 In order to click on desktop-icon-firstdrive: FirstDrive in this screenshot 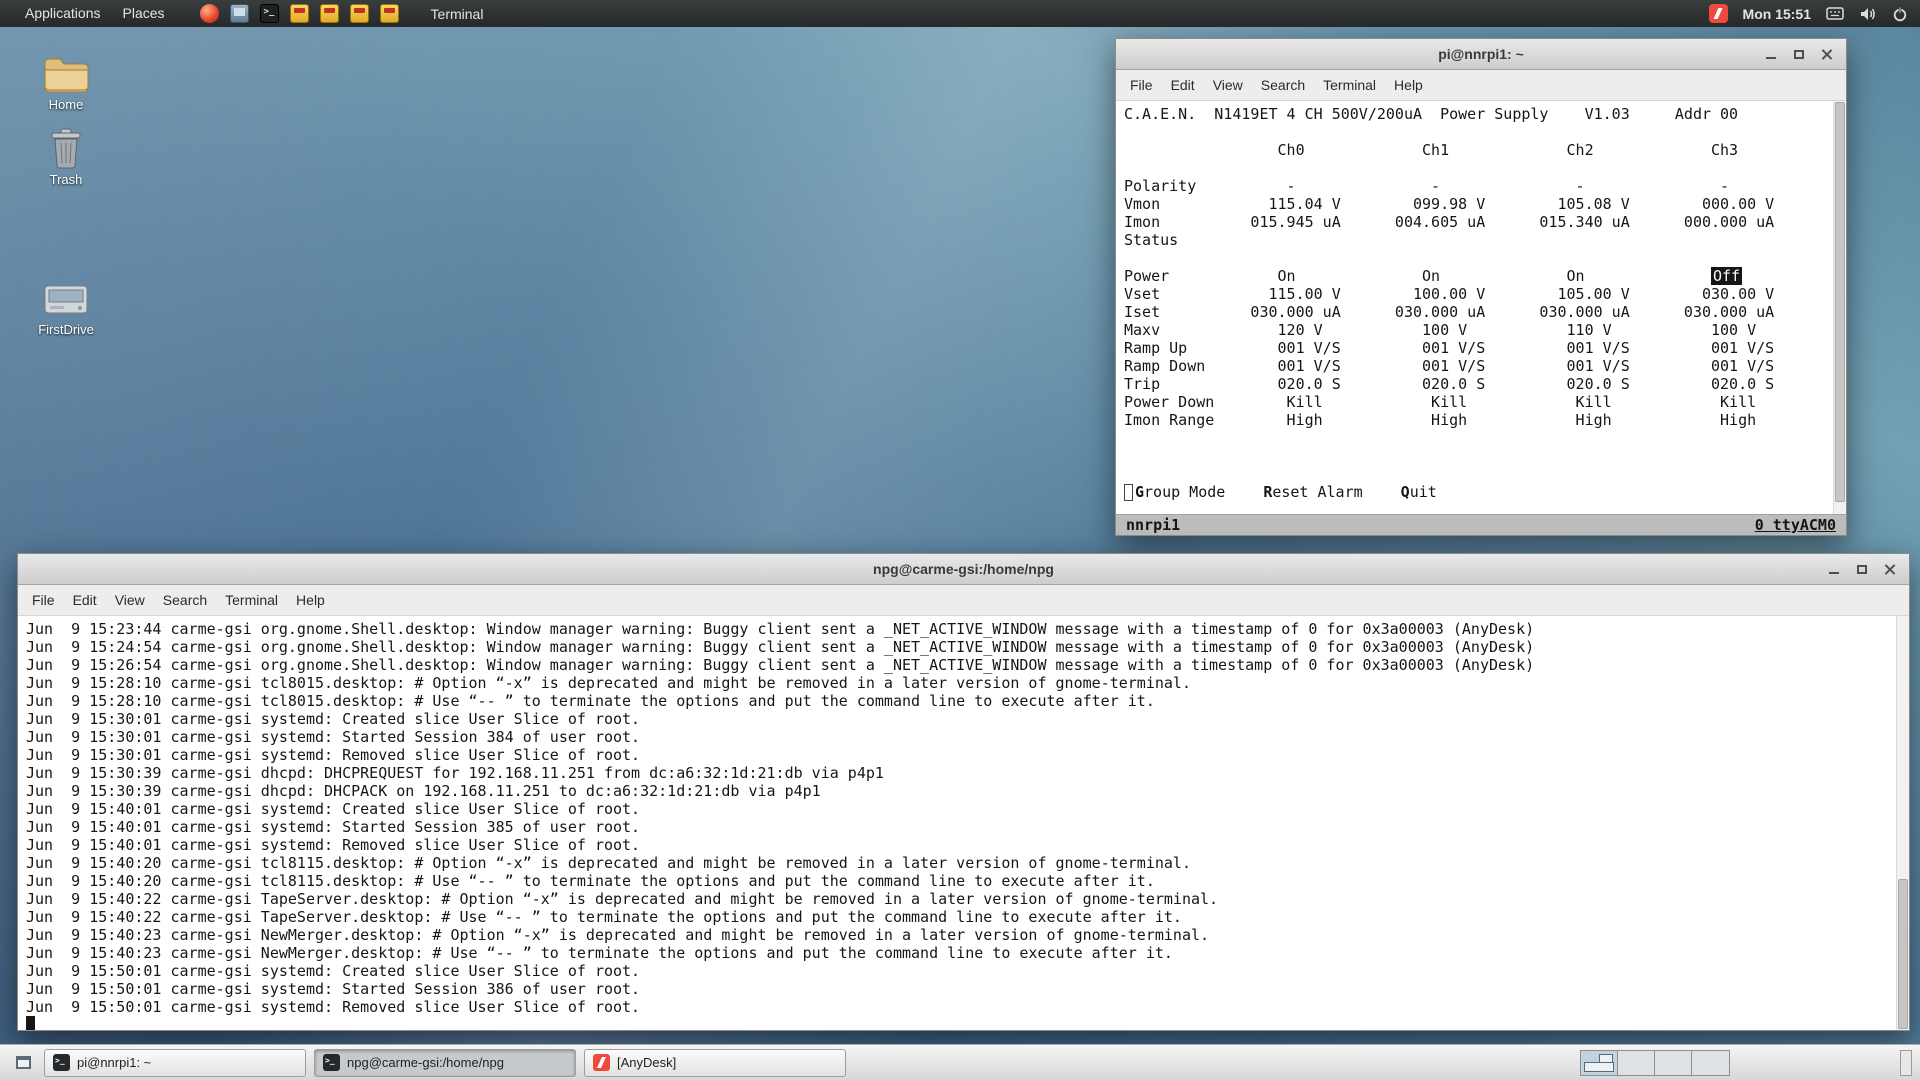, I will do `click(66, 309)`.